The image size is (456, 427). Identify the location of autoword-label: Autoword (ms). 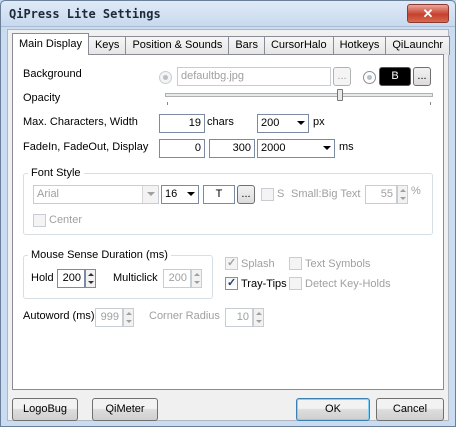
(59, 316).